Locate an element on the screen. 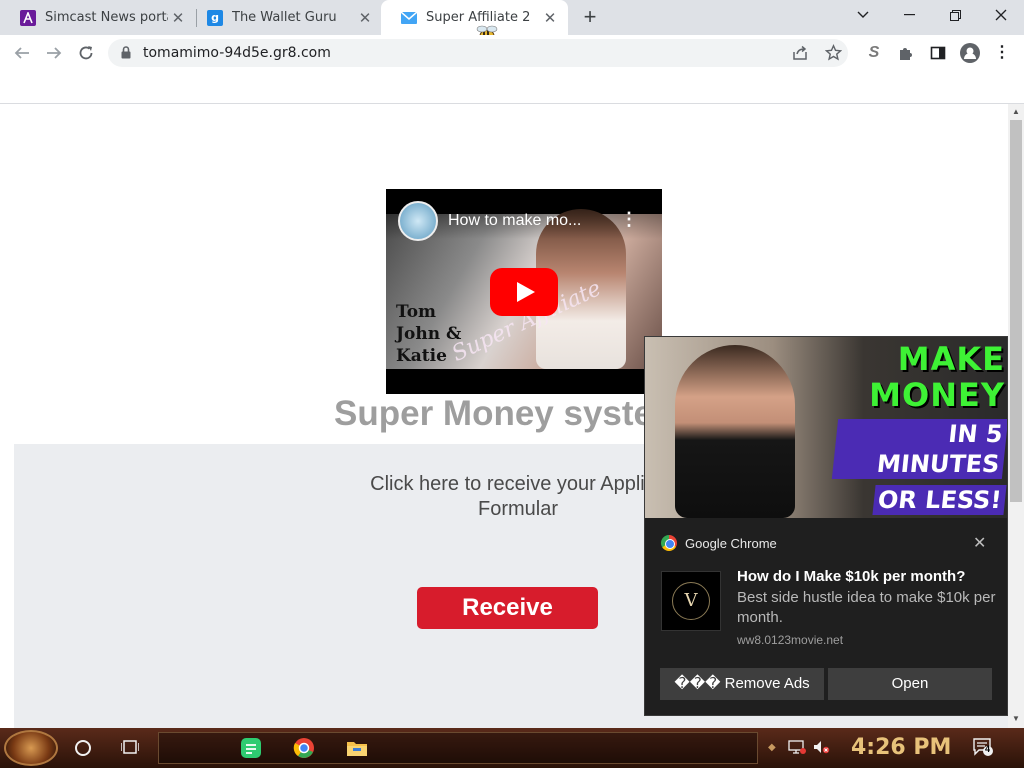  channel-avatar is located at coordinates (418, 221).